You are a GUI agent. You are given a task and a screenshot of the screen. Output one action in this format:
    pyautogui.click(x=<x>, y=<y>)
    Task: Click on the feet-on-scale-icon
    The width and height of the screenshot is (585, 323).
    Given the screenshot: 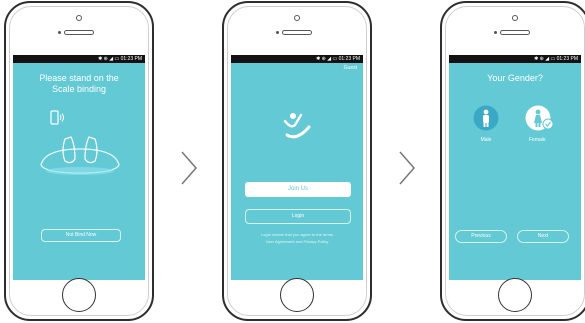 What is the action you would take?
    pyautogui.click(x=80, y=155)
    